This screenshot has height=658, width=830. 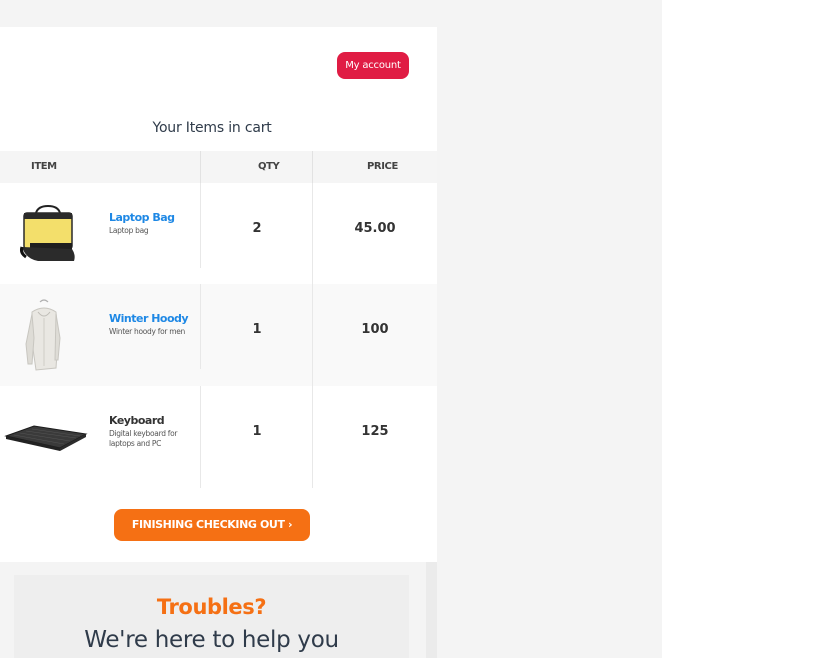 I want to click on product-name-link: Laptop Bag, so click(x=142, y=217).